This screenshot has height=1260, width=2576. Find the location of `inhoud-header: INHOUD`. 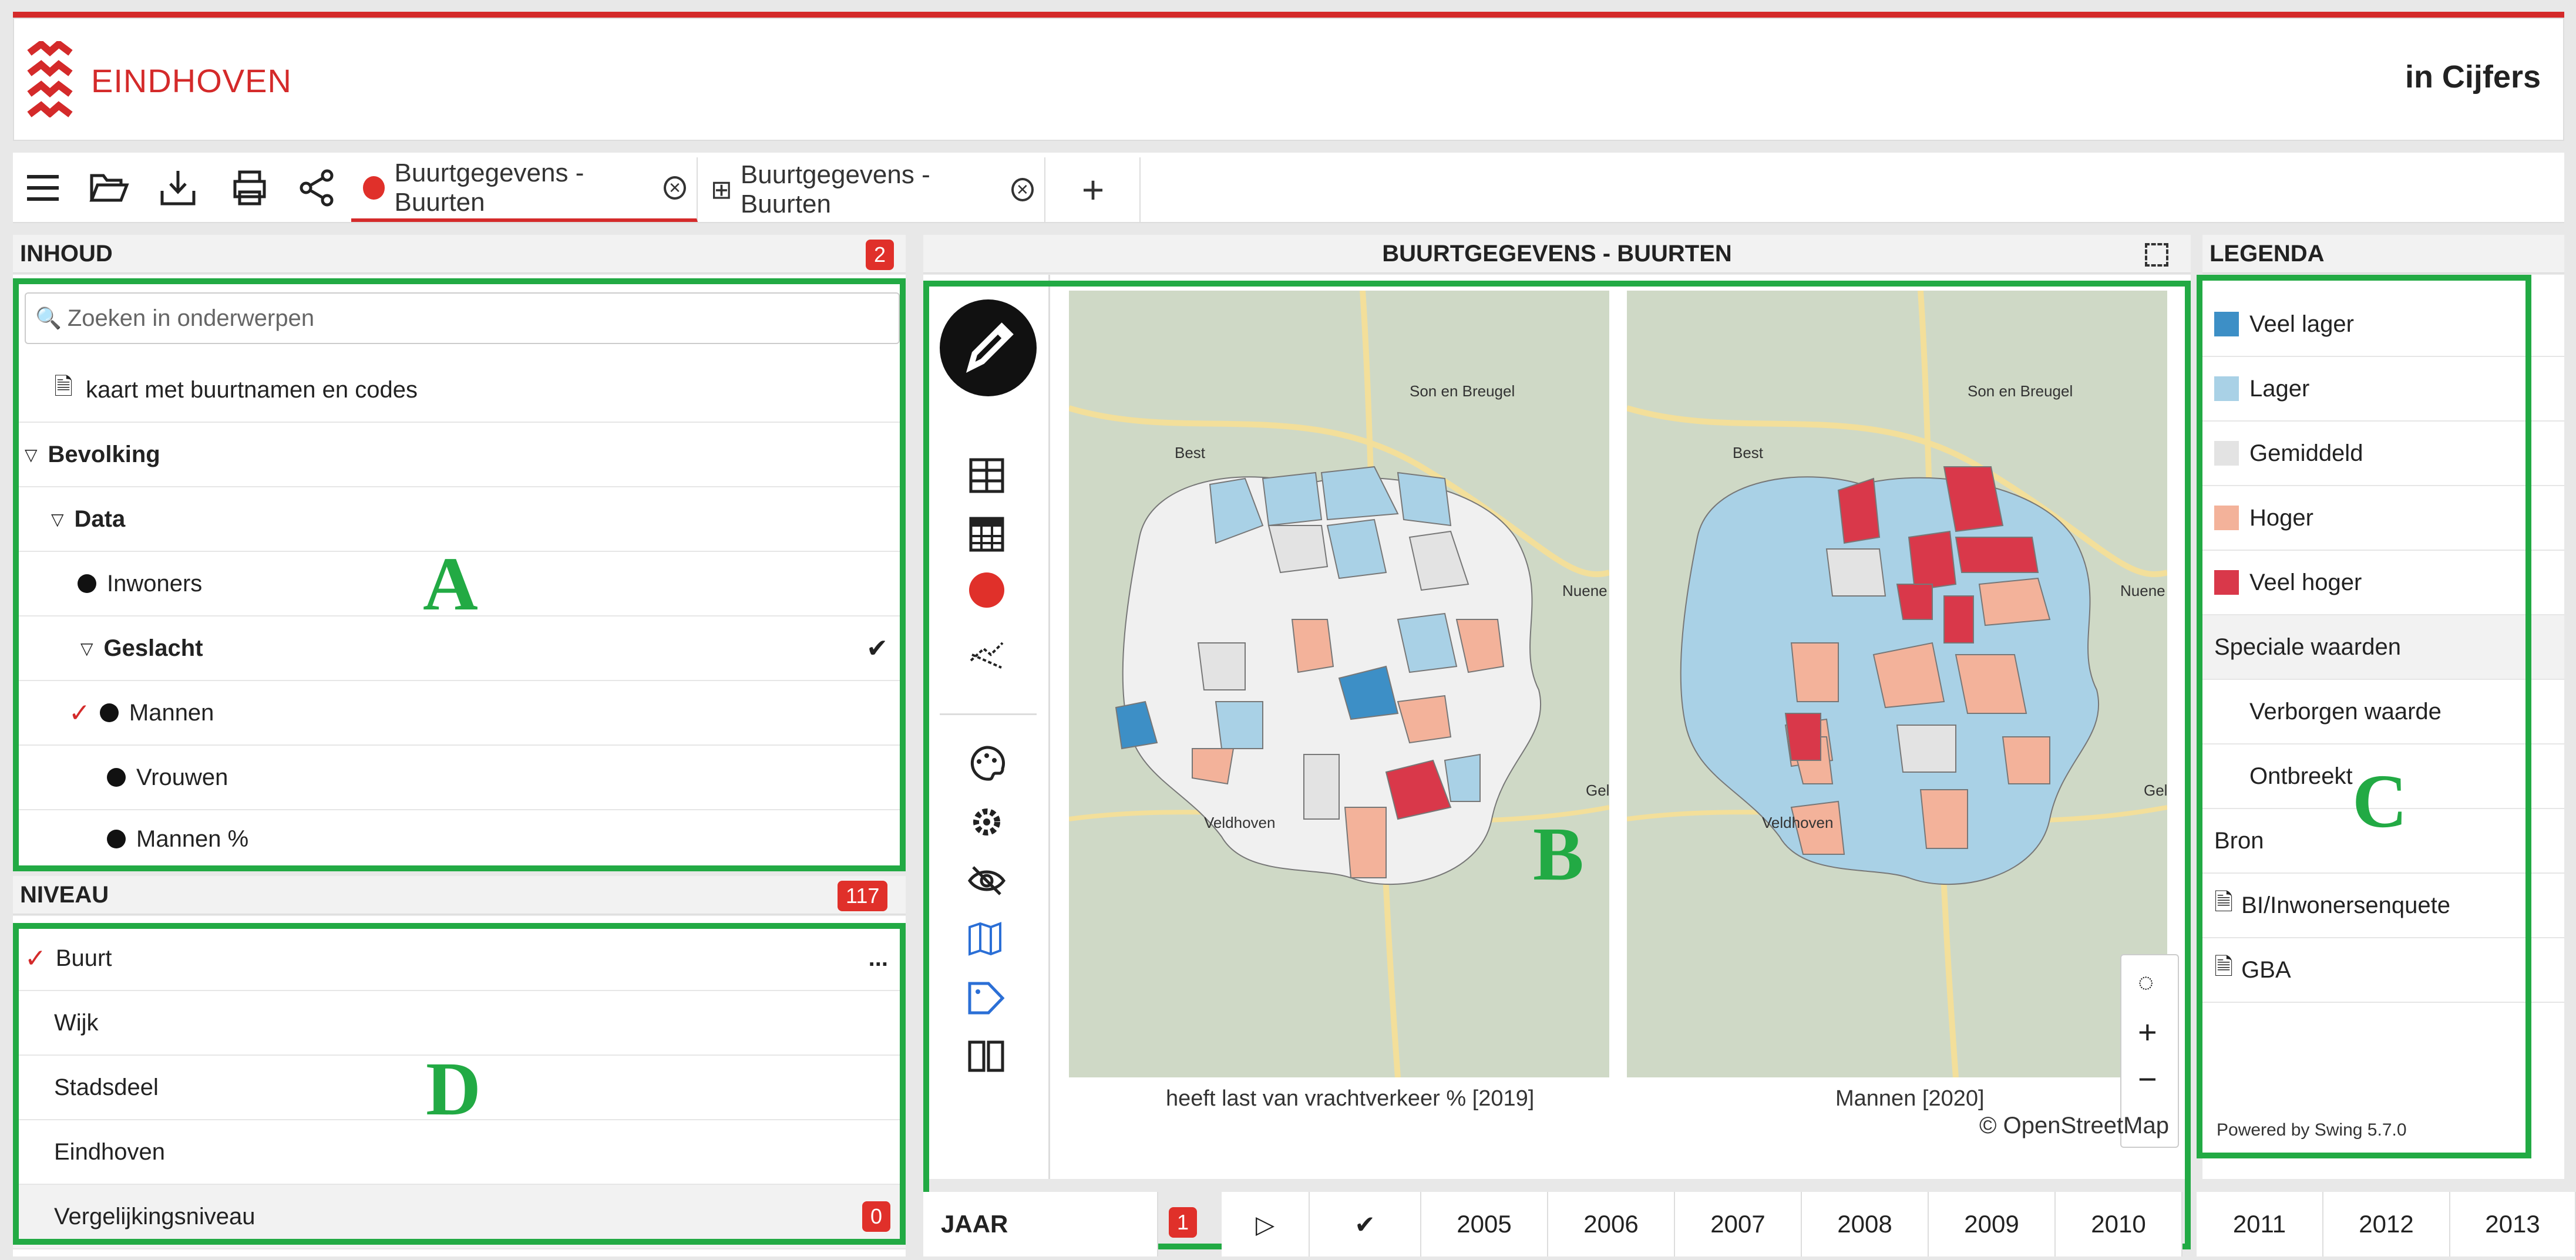

inhoud-header: INHOUD is located at coordinates (459, 254).